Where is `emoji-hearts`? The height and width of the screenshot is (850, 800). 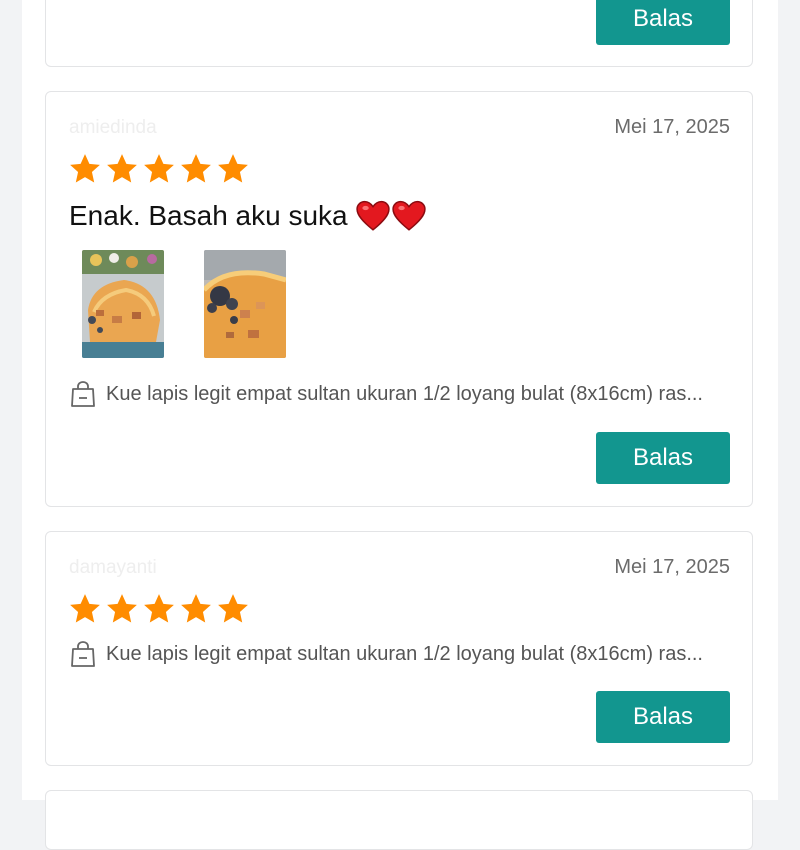 emoji-hearts is located at coordinates (390, 216).